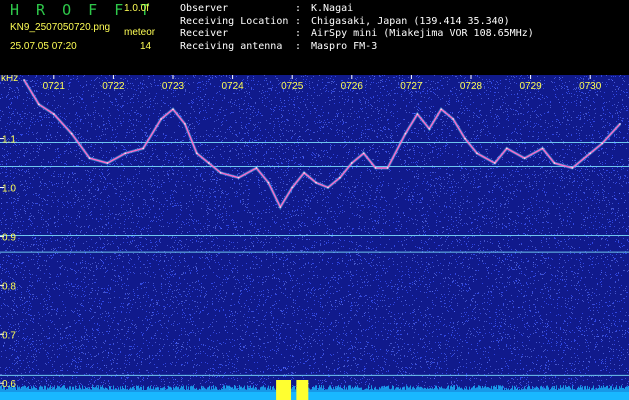  Describe the element at coordinates (9, 384) in the screenshot. I see `y-tick-label: 0.6` at that location.